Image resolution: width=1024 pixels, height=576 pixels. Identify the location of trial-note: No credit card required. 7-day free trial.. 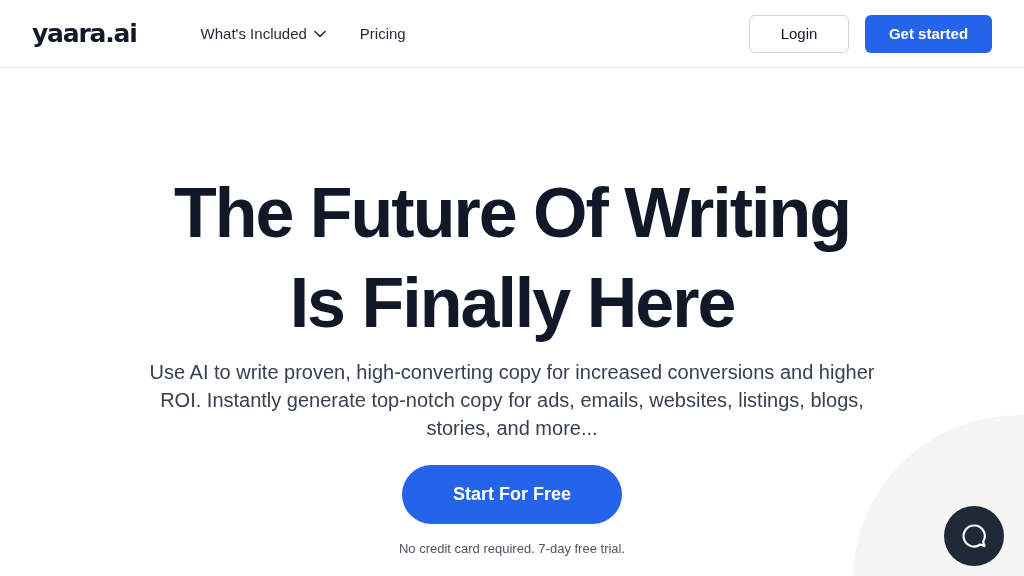
(512, 548).